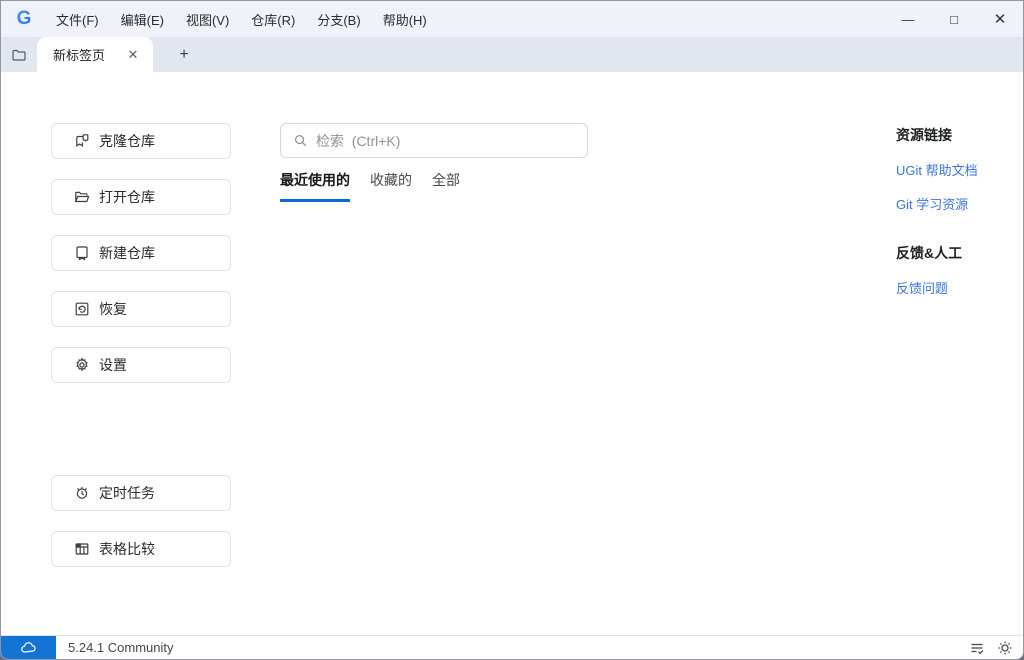 Image resolution: width=1024 pixels, height=660 pixels. Describe the element at coordinates (141, 365) in the screenshot. I see `settings-button: 设置` at that location.